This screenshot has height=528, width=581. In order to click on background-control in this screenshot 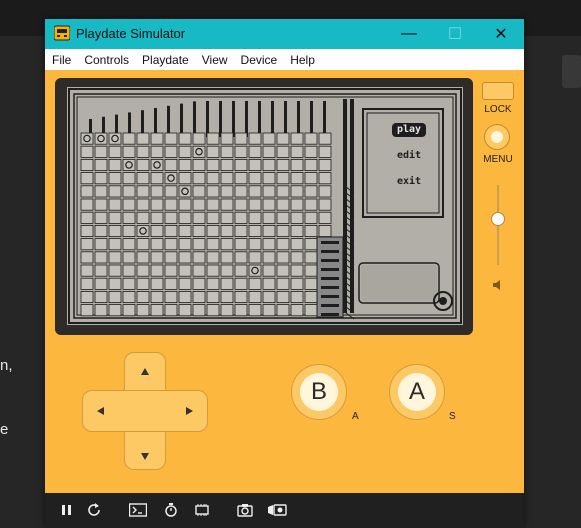, I will do `click(571, 71)`.